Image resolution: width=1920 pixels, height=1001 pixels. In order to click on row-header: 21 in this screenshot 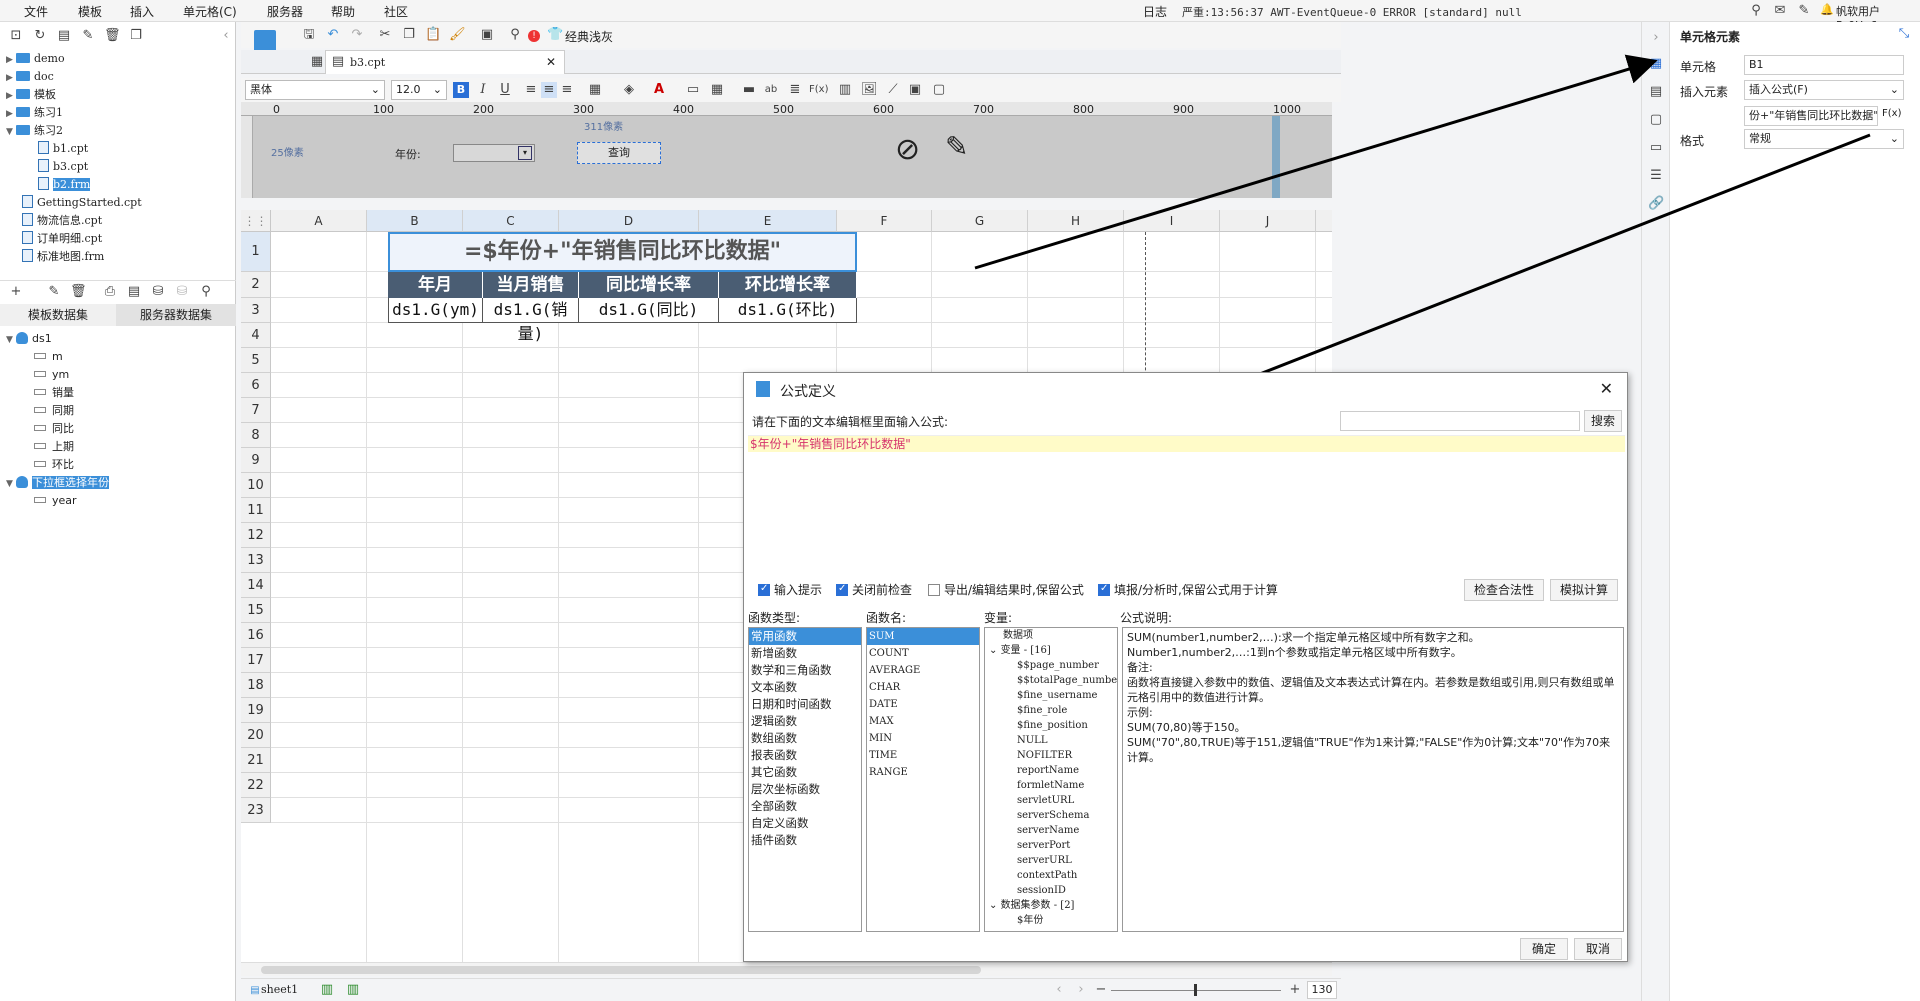, I will do `click(256, 760)`.